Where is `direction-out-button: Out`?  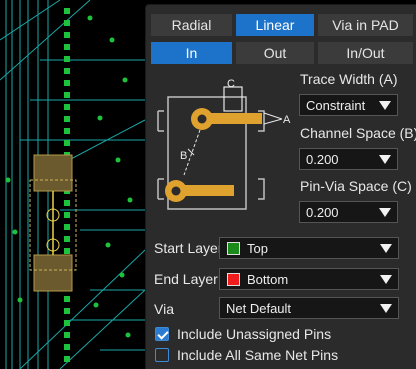 direction-out-button: Out is located at coordinates (275, 53).